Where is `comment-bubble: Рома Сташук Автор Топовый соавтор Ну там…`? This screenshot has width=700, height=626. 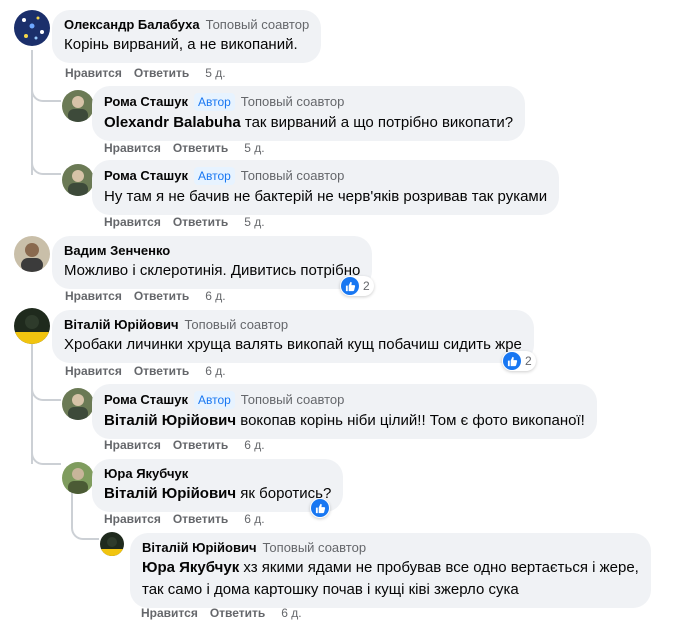 comment-bubble: Рома Сташук Автор Топовый соавтор Ну там… is located at coordinates (326, 187).